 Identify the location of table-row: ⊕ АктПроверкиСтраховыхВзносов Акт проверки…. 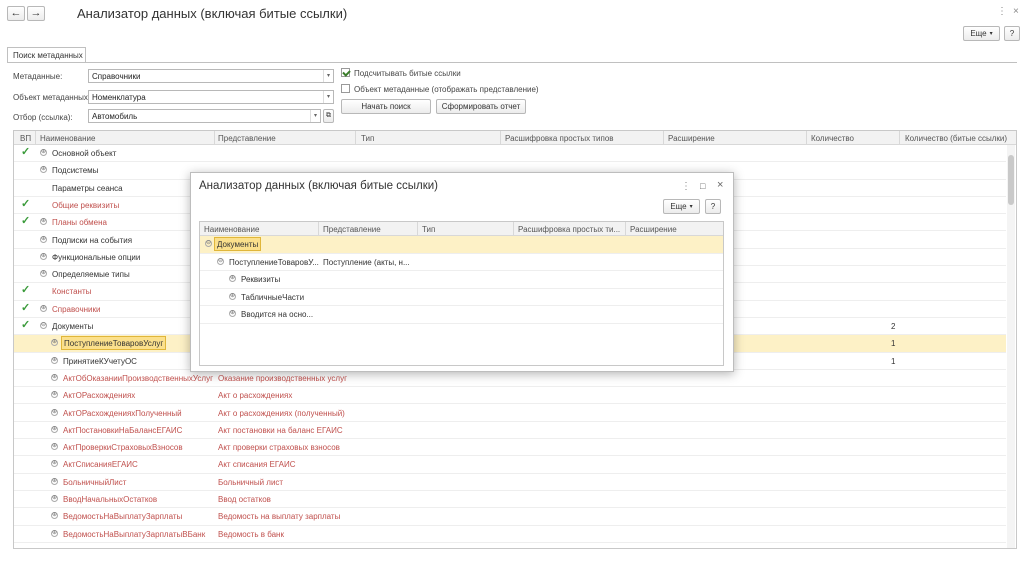
(510, 448).